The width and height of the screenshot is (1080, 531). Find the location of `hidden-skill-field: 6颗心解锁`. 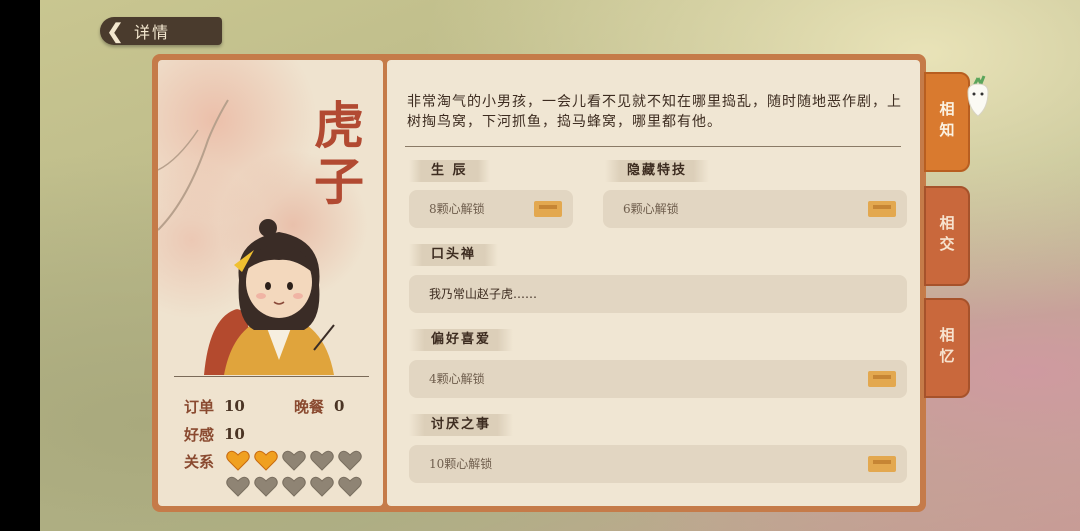

hidden-skill-field: 6颗心解锁 is located at coordinates (755, 209).